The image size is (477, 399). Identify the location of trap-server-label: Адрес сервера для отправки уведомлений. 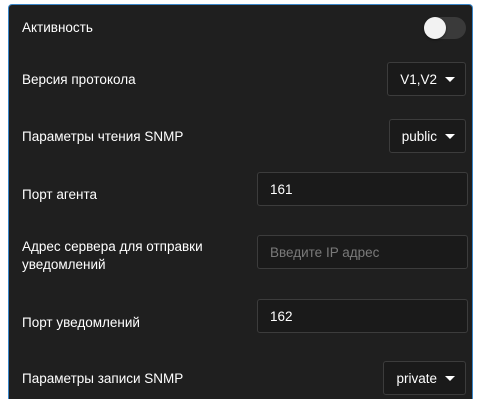
(112, 256).